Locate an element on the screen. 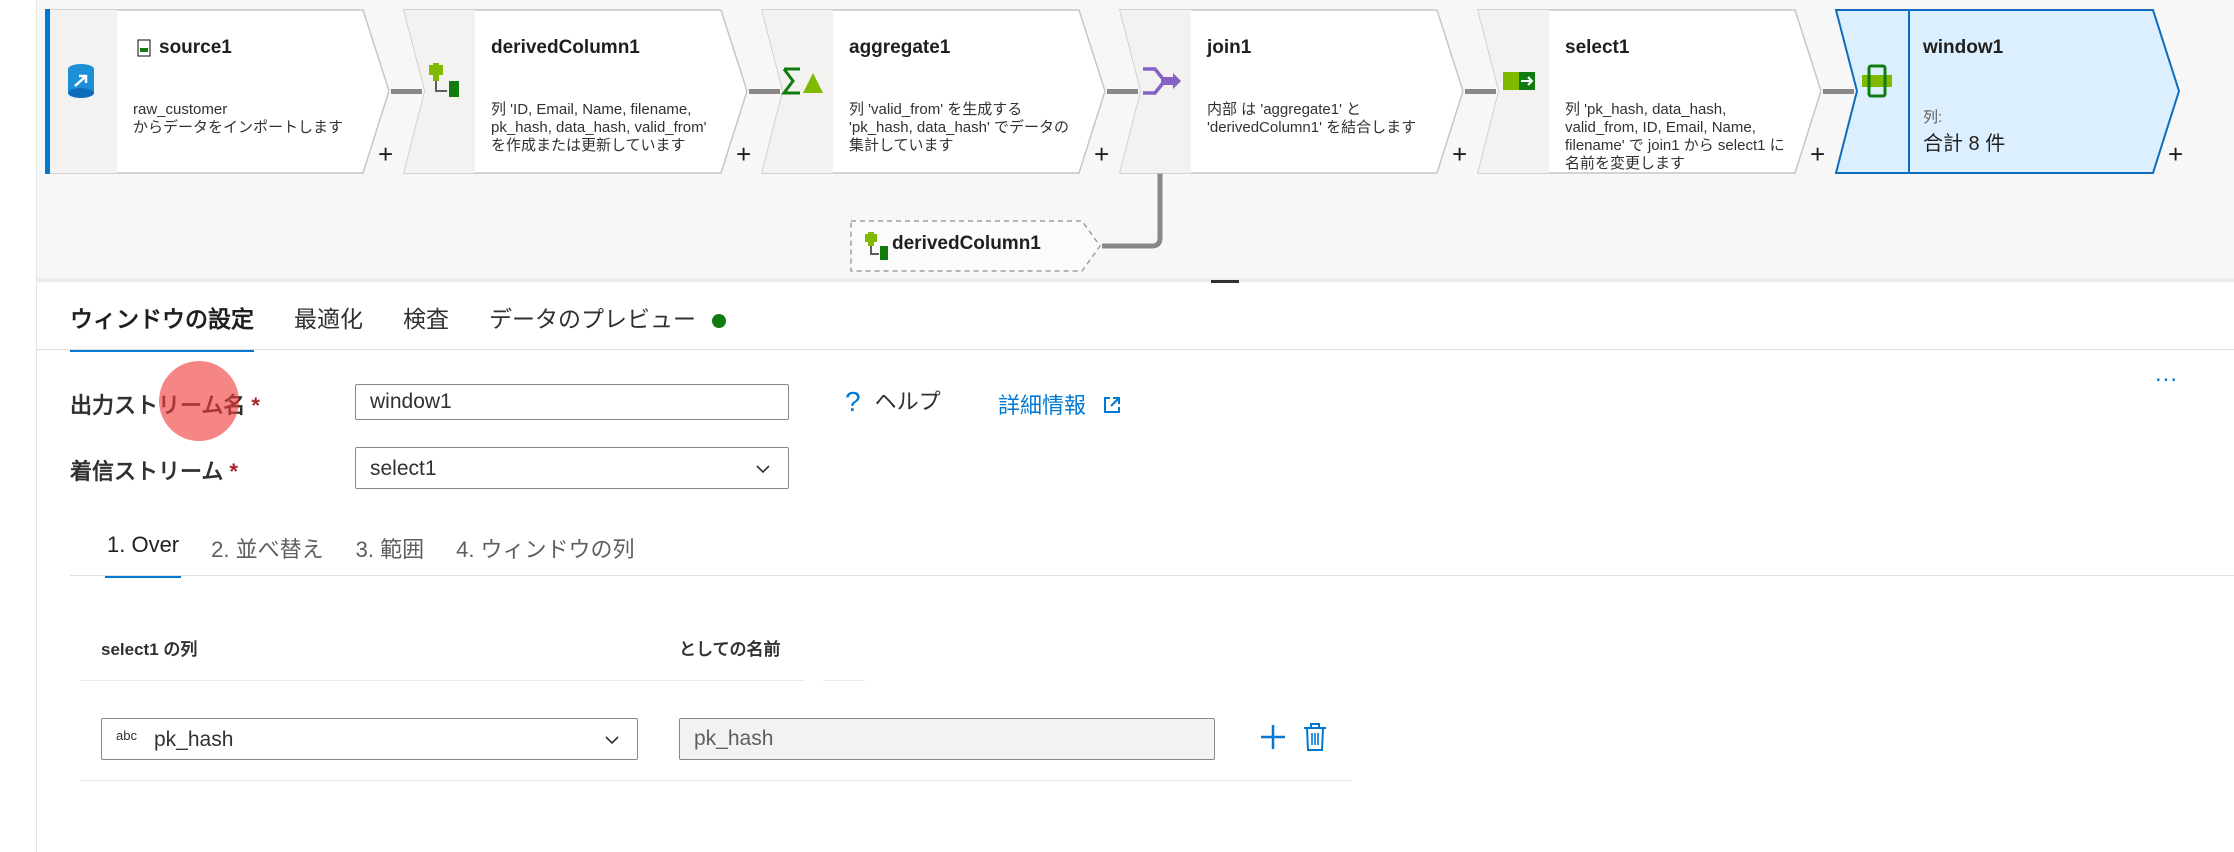 The height and width of the screenshot is (852, 2234). branch-node-derivedColumn1: derivedColumn1 is located at coordinates (976, 246).